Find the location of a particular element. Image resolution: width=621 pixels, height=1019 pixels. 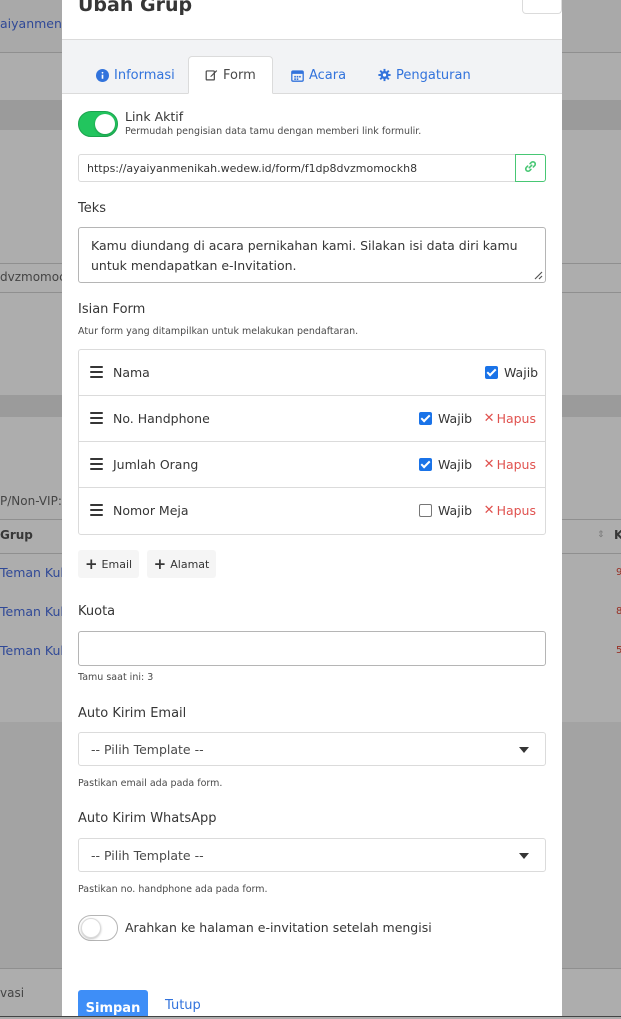

form-field-row-nomor-meja: Nomor Meja Wajib ✕ Hapus is located at coordinates (312, 511).